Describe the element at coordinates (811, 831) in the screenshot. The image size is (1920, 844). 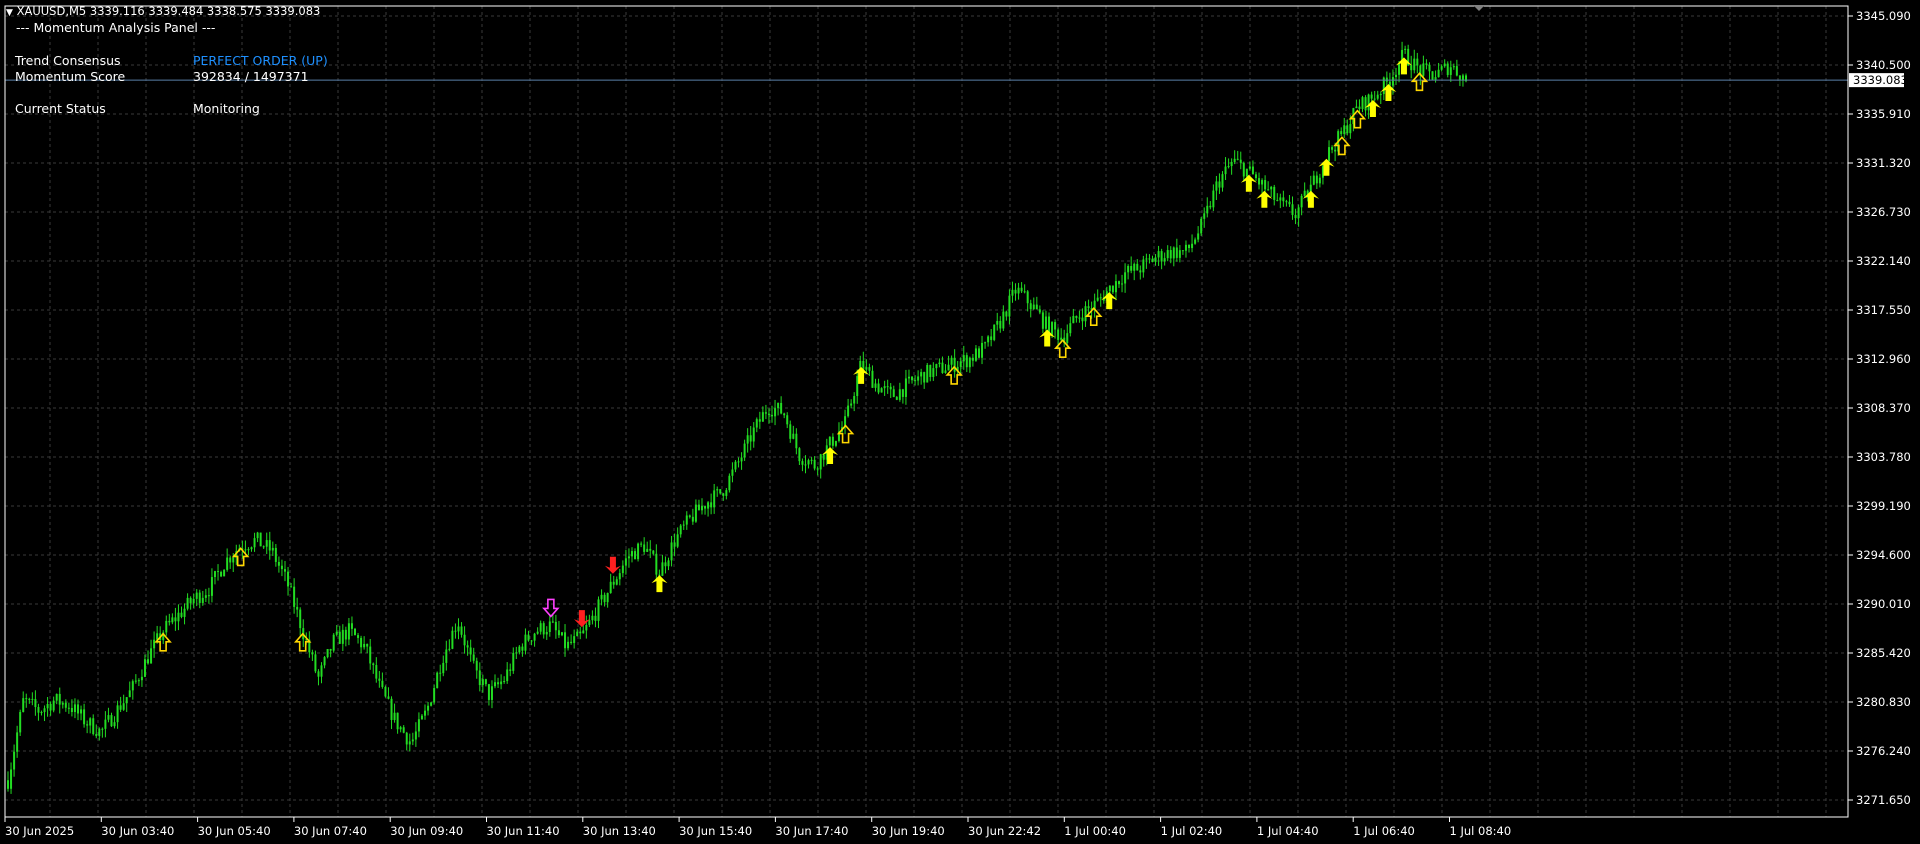
I see `time-axis-label: 30 Jun 17:40` at that location.